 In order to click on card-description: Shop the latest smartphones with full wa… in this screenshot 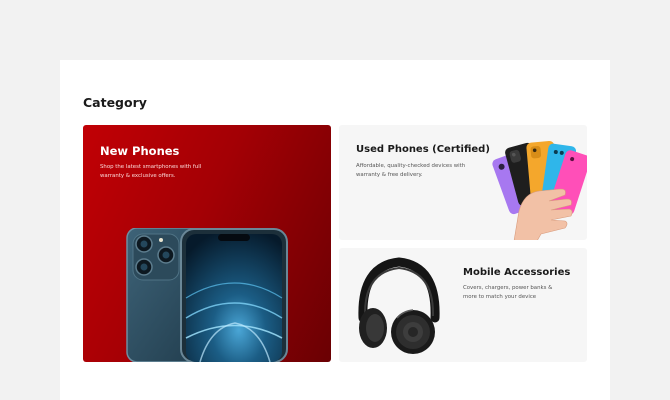, I will do `click(151, 171)`.